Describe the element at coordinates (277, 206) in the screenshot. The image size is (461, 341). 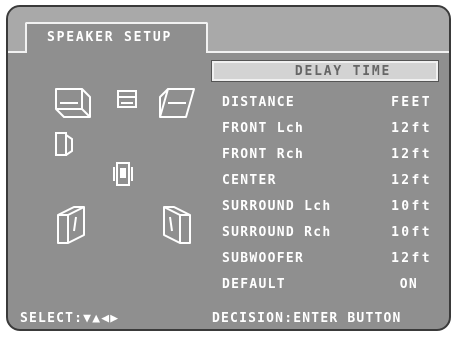
I see `setting-label: SURROUND Lch` at that location.